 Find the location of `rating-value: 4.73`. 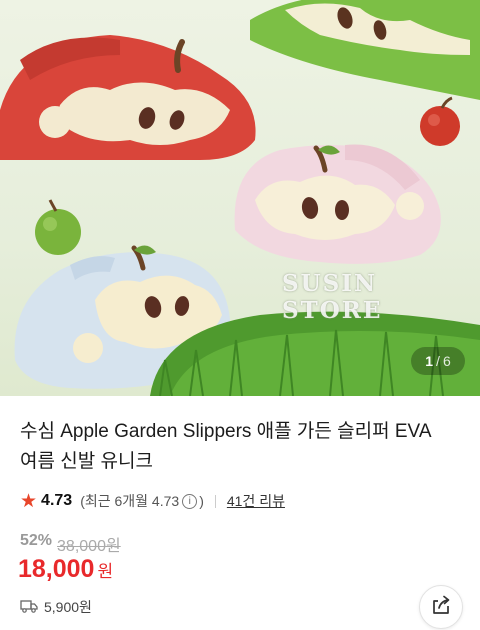

rating-value: 4.73 is located at coordinates (57, 500).